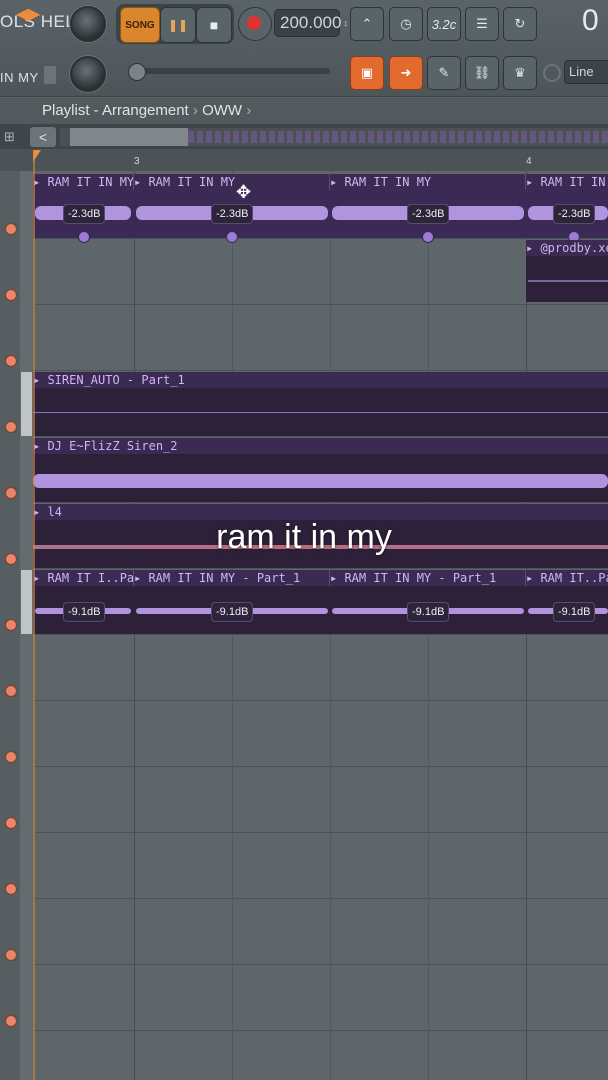 The width and height of the screenshot is (608, 1080). What do you see at coordinates (482, 73) in the screenshot?
I see `link-icon: ⛓` at bounding box center [482, 73].